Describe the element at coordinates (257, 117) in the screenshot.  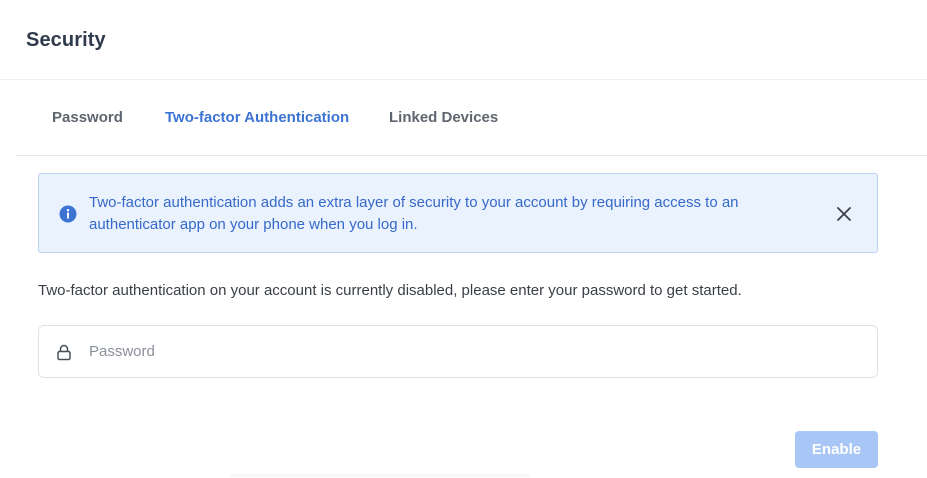
I see `tab-two-factor-authentication: Two-factor Authentication` at that location.